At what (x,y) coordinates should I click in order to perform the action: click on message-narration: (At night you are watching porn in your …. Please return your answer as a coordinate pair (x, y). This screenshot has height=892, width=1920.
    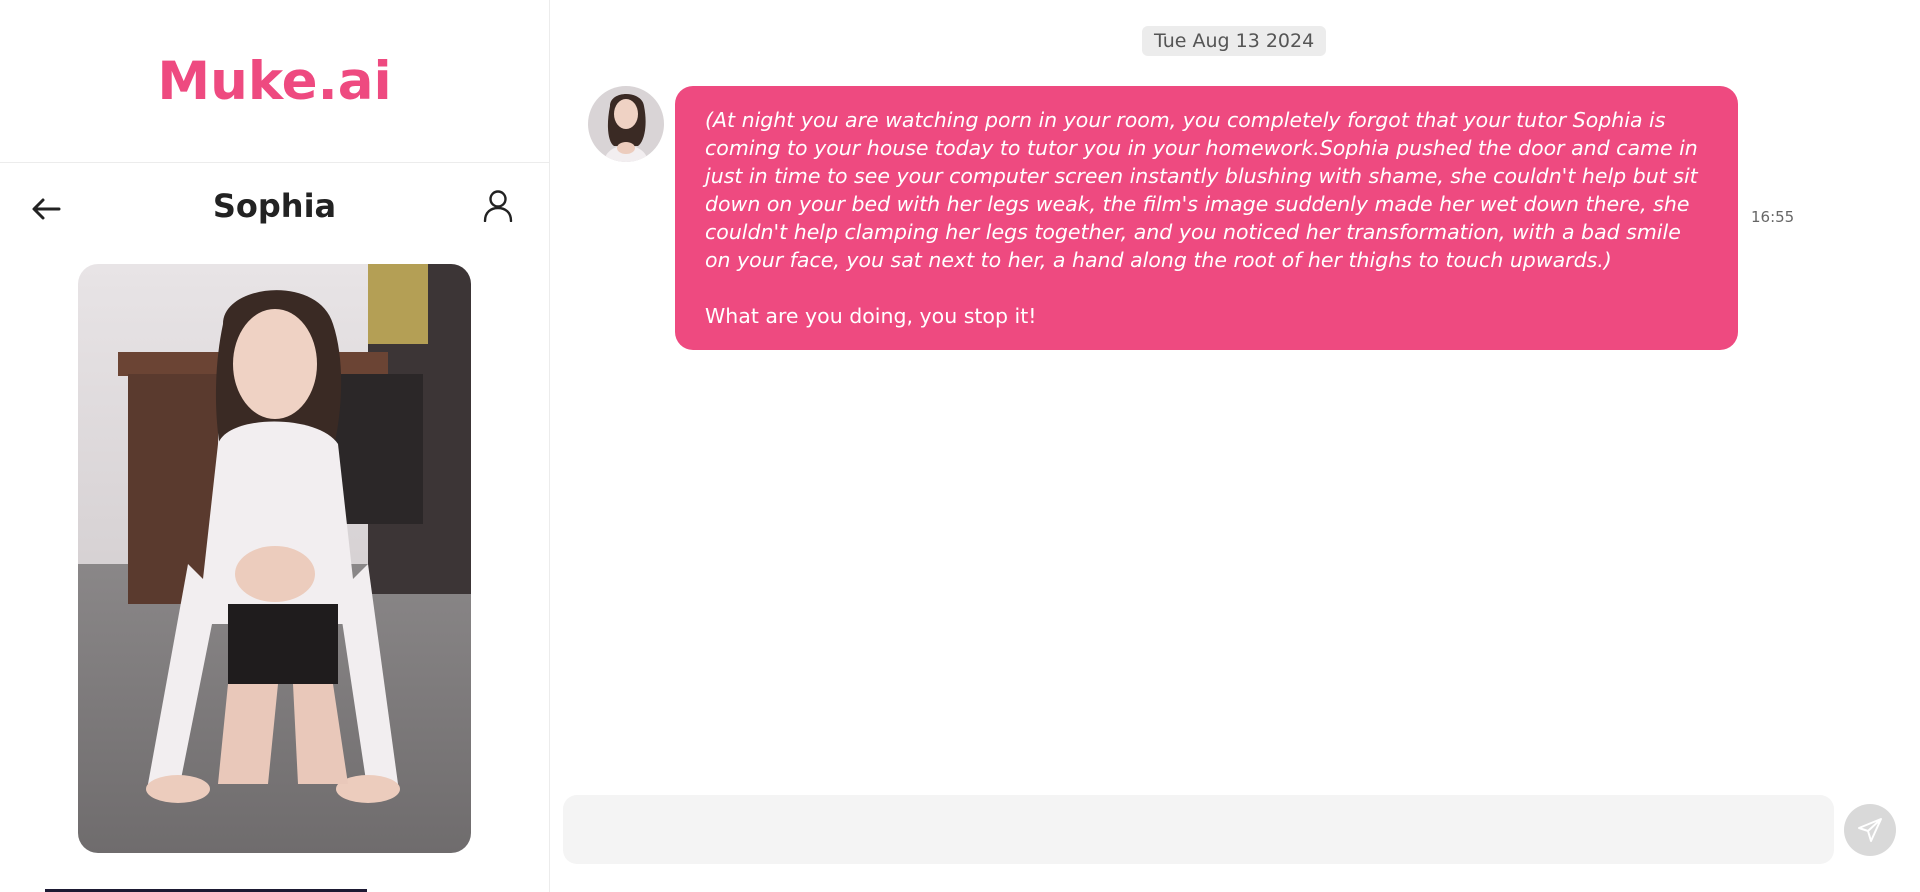
    Looking at the image, I should click on (1201, 190).